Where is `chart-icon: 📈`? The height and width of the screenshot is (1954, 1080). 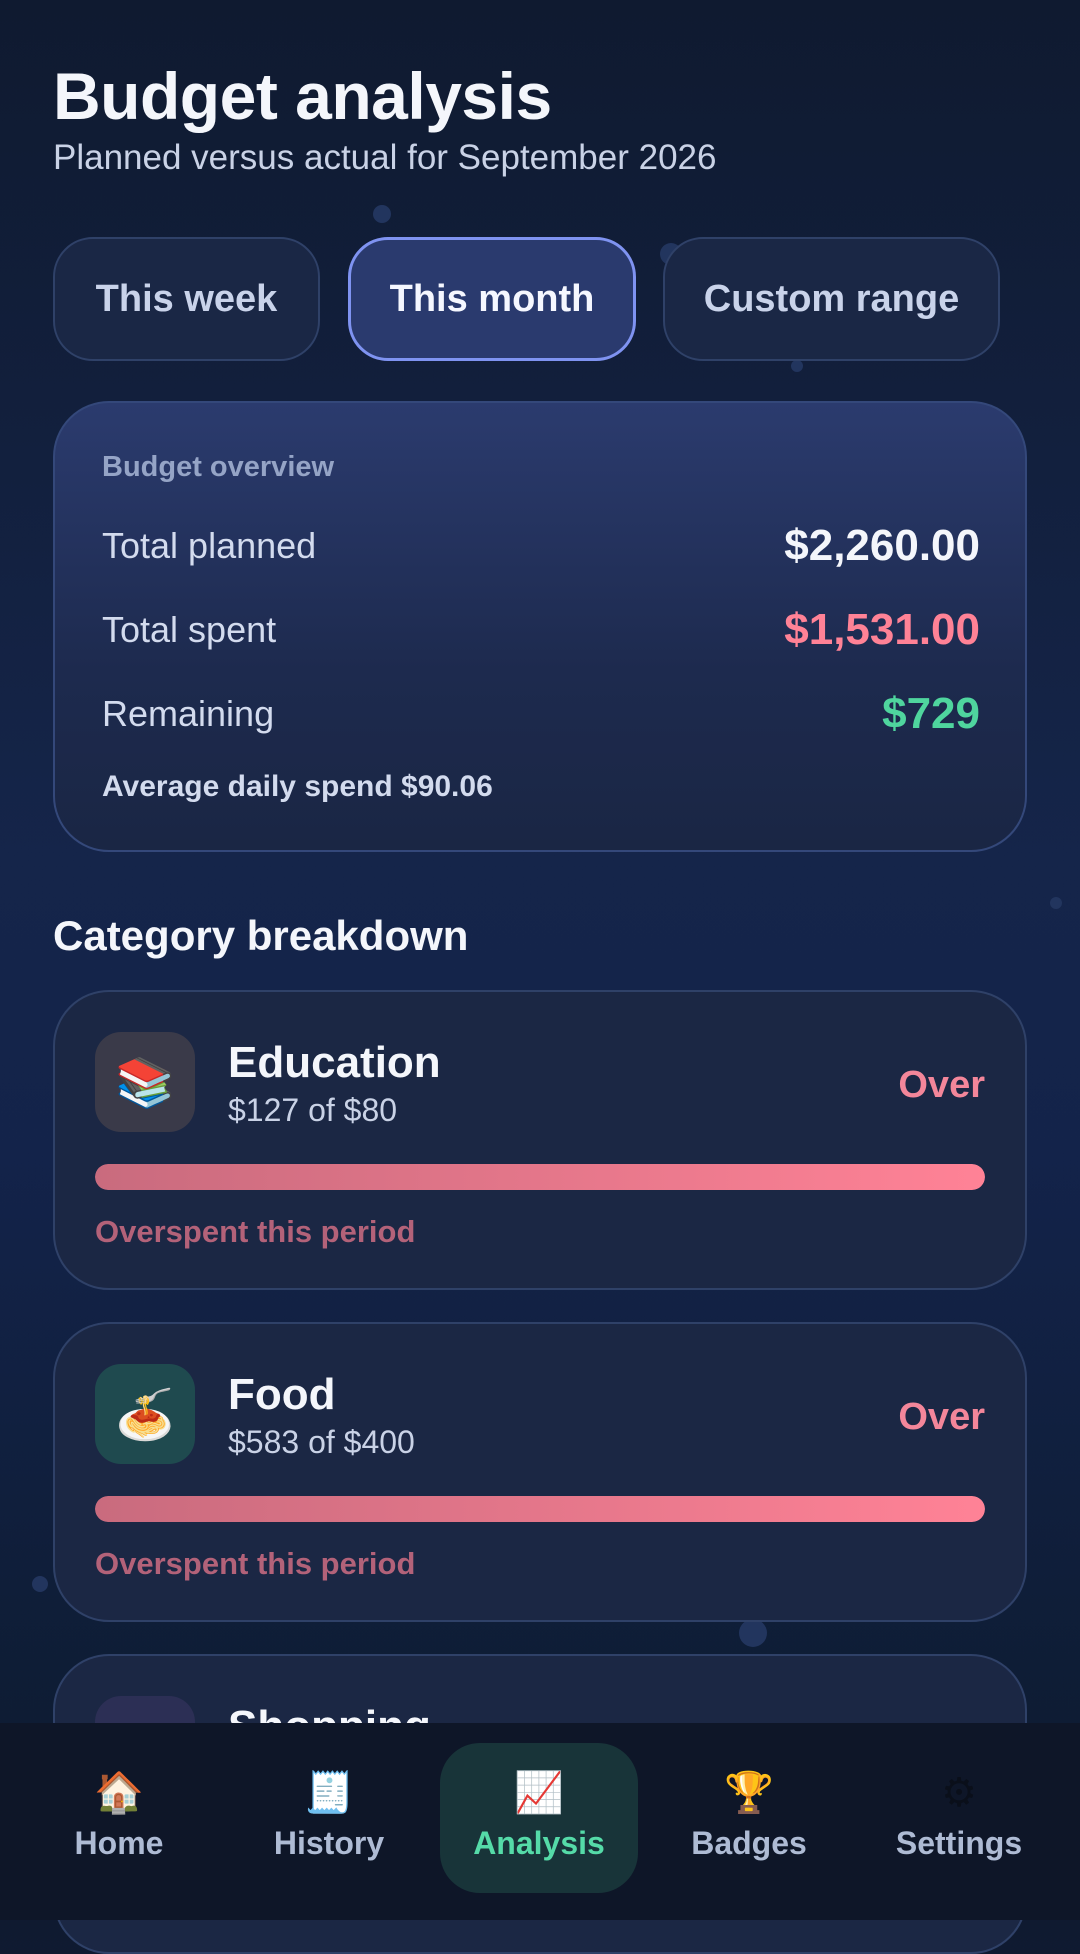
chart-icon: 📈 is located at coordinates (539, 1793).